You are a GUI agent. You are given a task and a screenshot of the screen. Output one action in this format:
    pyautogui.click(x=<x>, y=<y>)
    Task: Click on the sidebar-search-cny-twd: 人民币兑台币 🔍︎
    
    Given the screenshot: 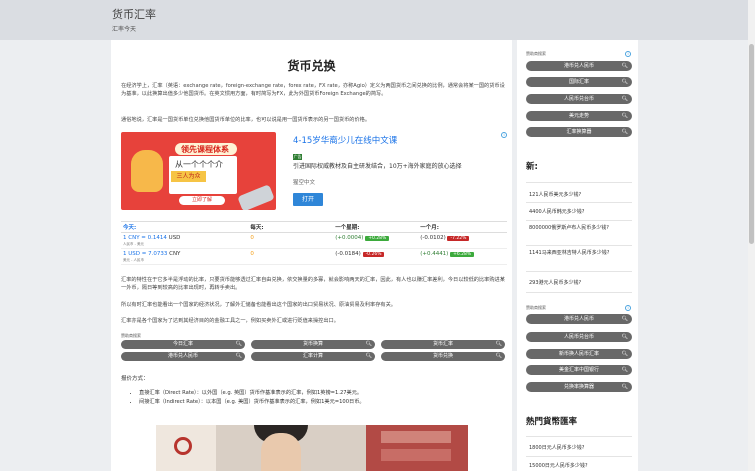 What is the action you would take?
    pyautogui.click(x=579, y=99)
    